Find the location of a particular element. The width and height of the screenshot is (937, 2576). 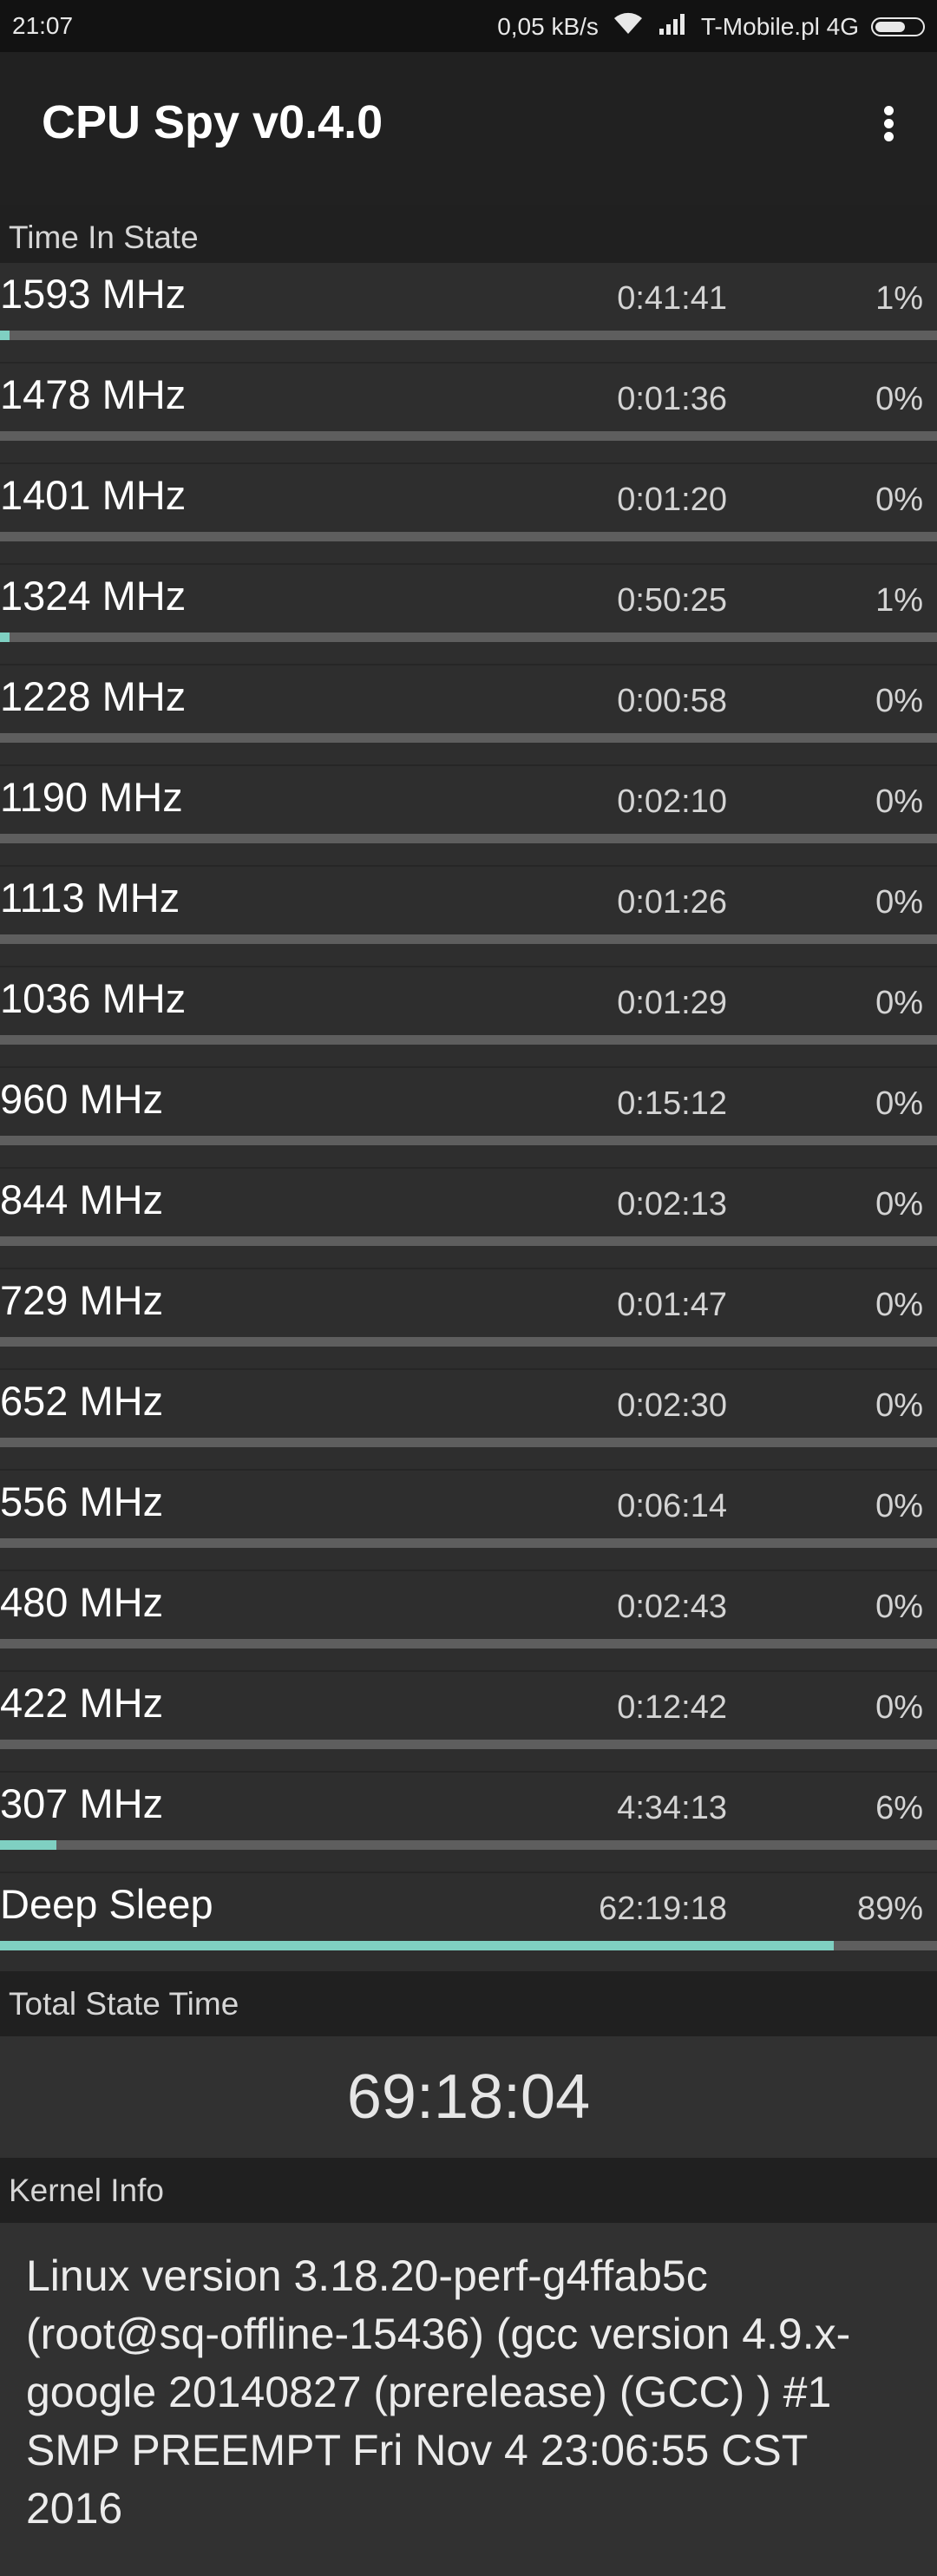

state-row: 1113 MHz 0:01:26 0% is located at coordinates (468, 917).